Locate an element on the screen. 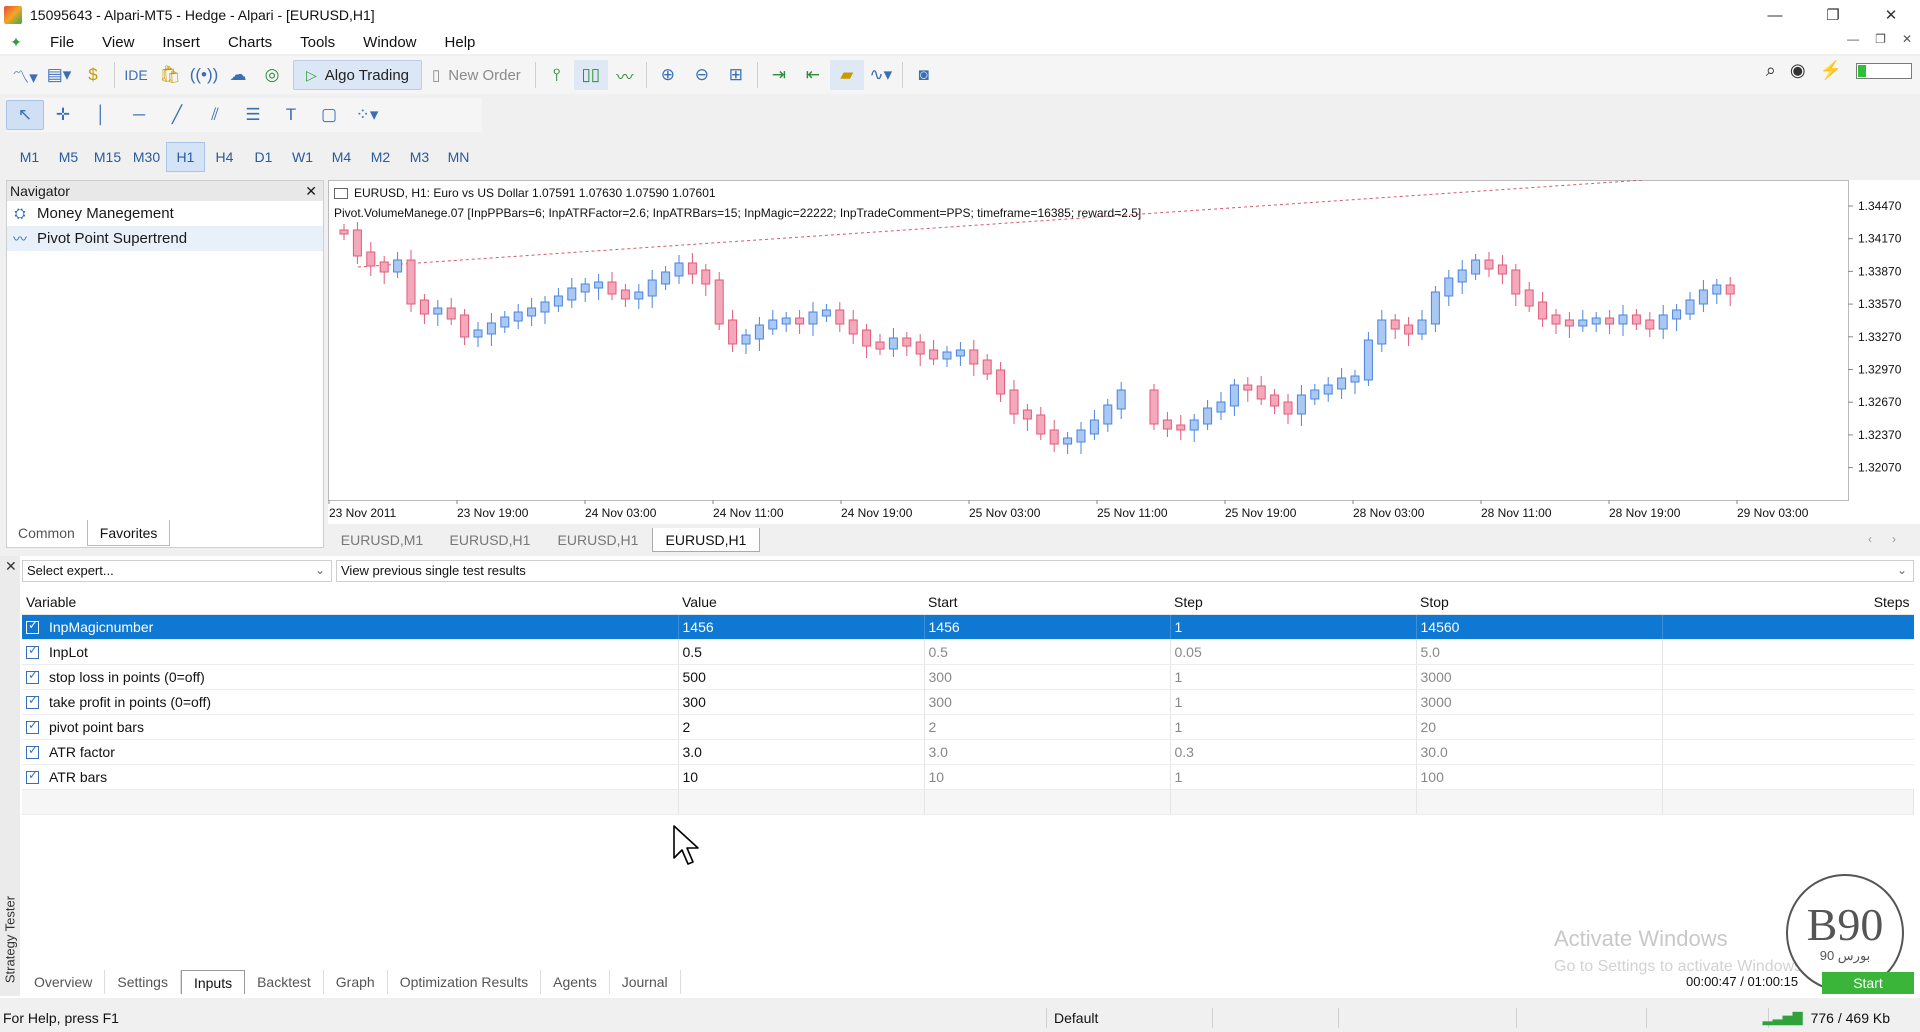 This screenshot has width=1920, height=1032. minimize-button: — is located at coordinates (1775, 15).